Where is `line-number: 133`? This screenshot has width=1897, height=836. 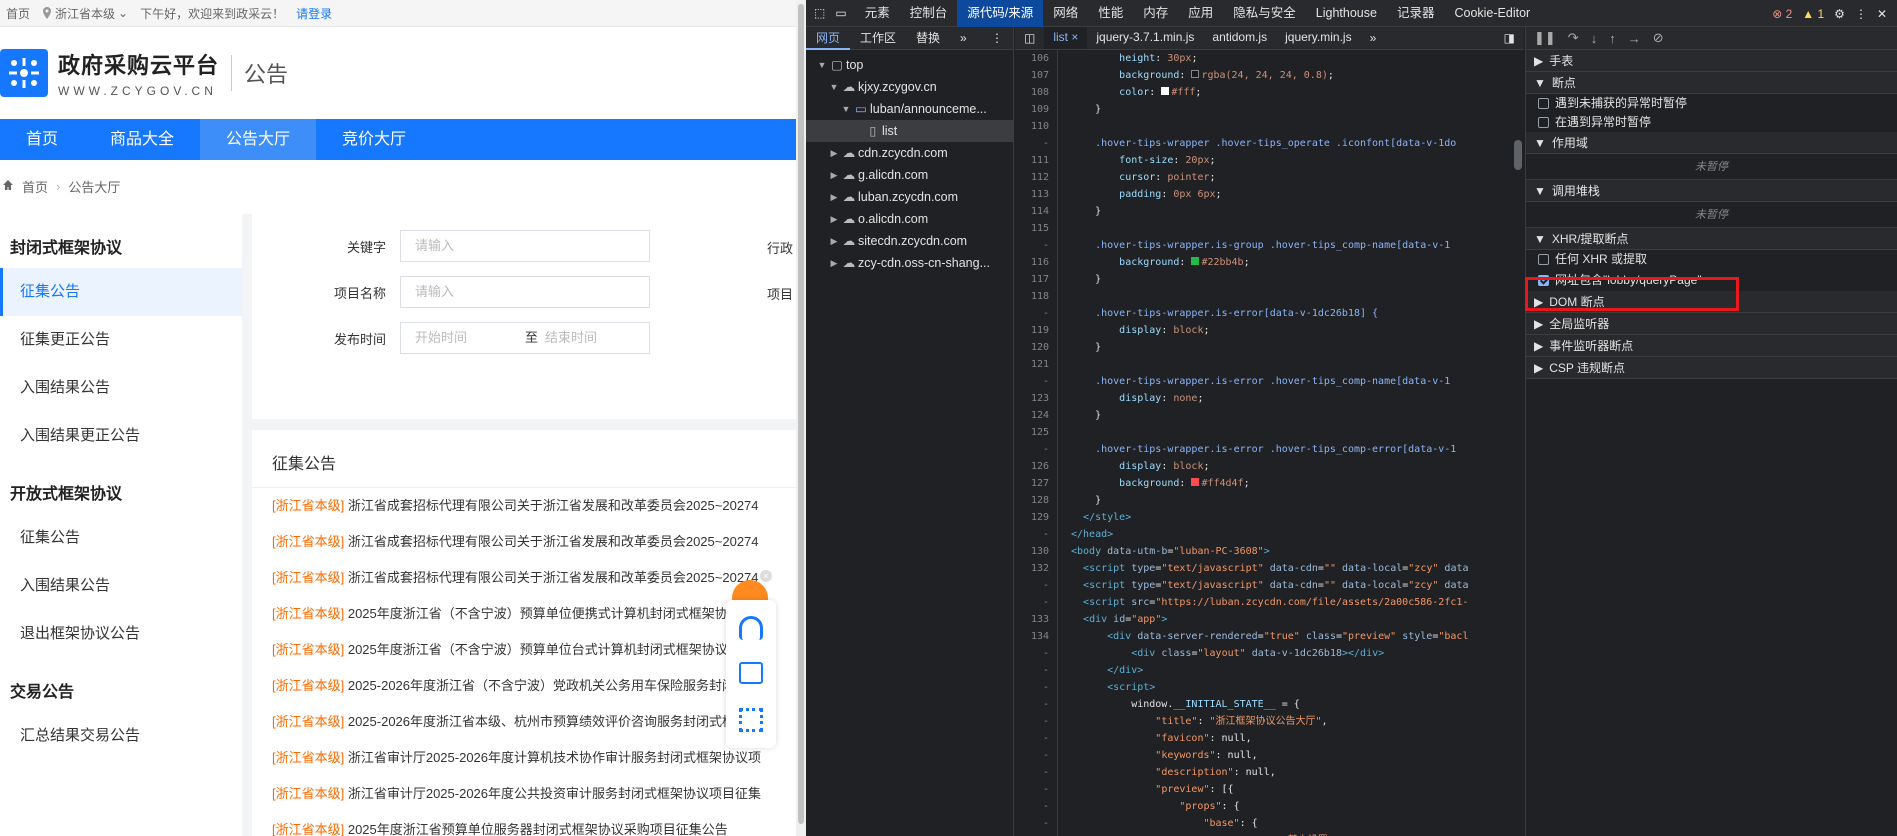 line-number: 133 is located at coordinates (1036, 619).